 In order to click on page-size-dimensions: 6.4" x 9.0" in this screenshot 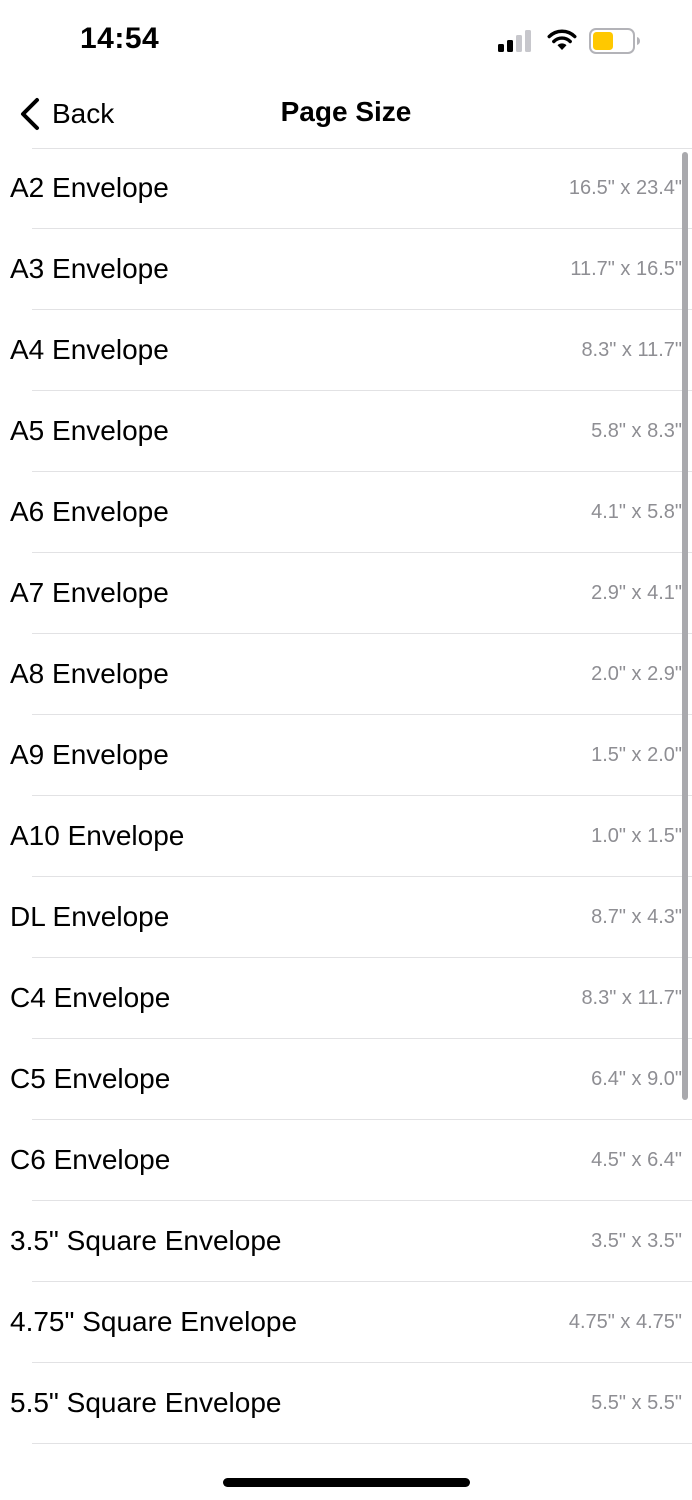, I will do `click(636, 1079)`.